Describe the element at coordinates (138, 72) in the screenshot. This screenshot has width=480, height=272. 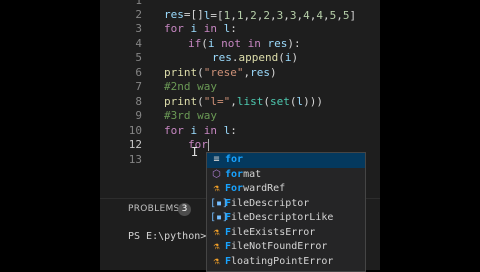
I see `line-number: 6` at that location.